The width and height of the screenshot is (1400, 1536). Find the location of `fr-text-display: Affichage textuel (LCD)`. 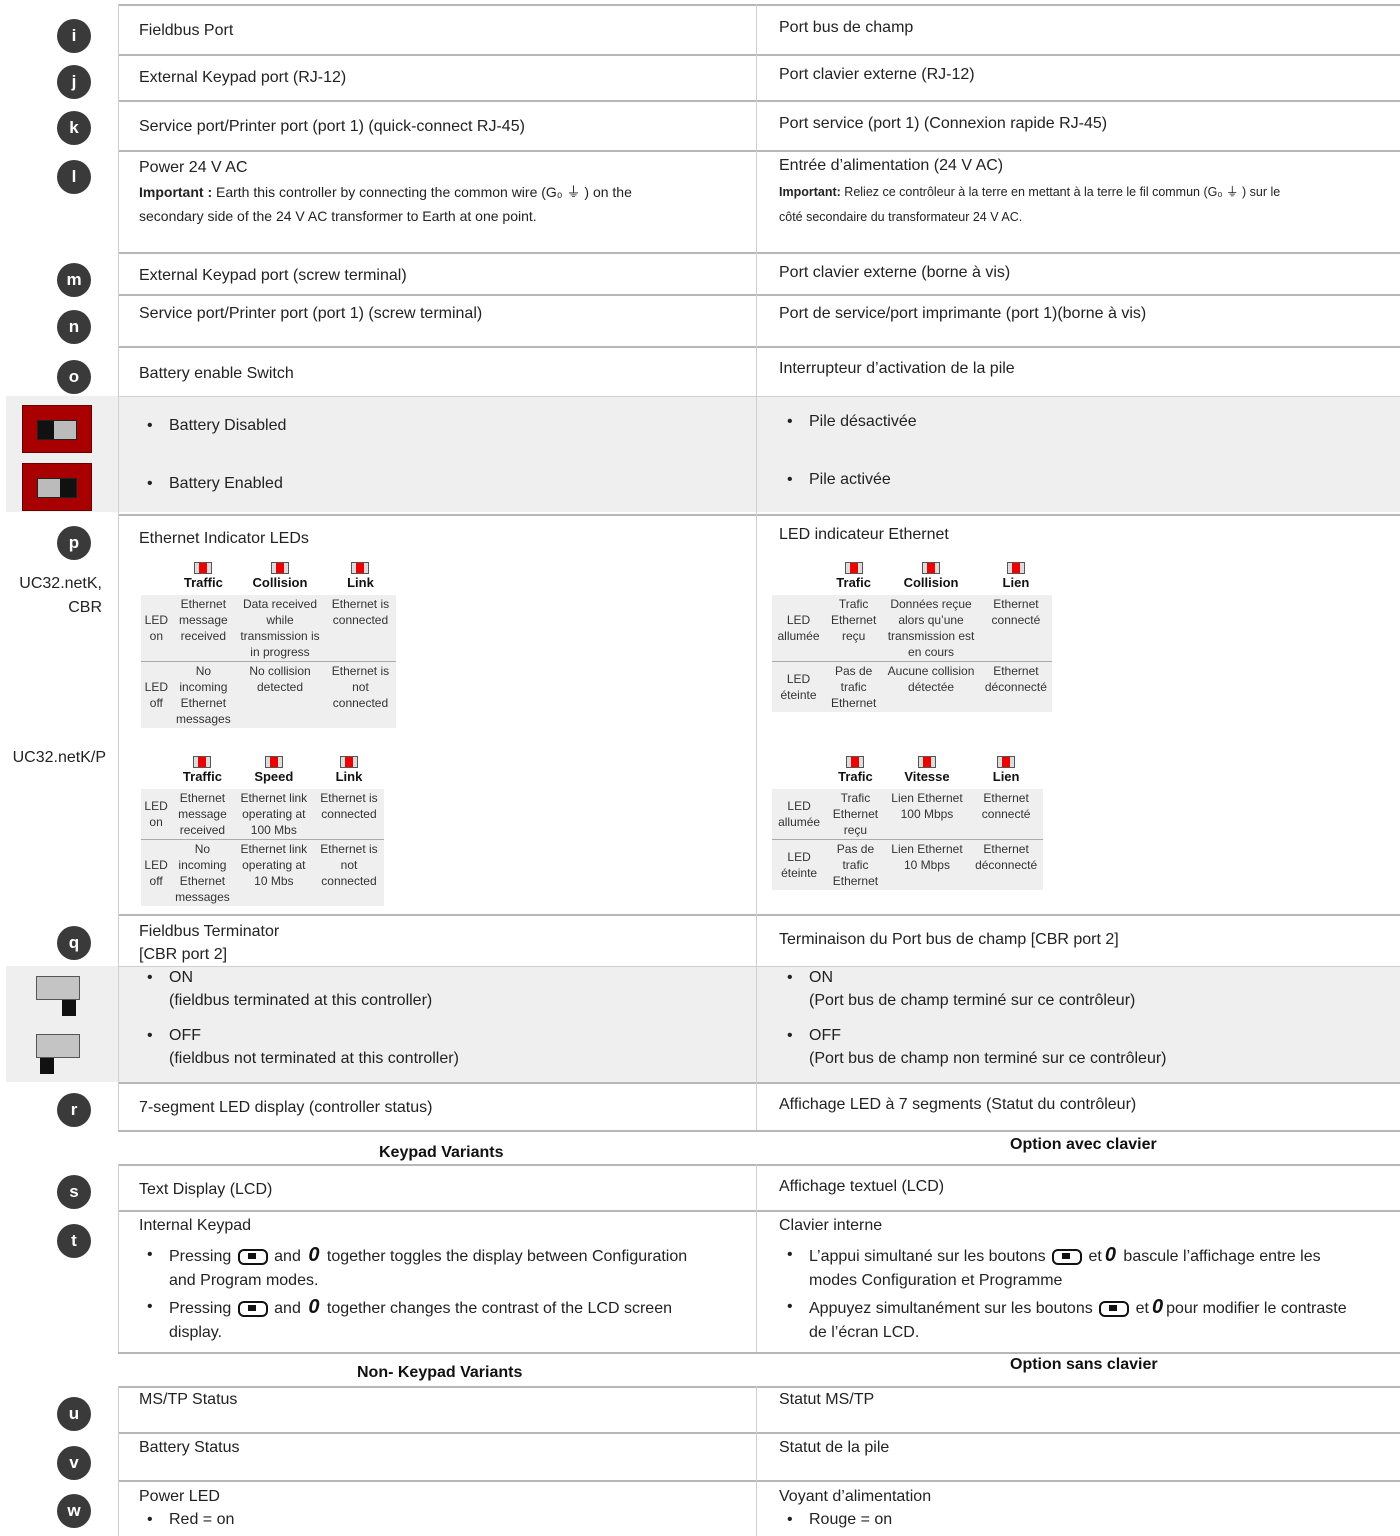

fr-text-display: Affichage textuel (LCD) is located at coordinates (862, 1186).